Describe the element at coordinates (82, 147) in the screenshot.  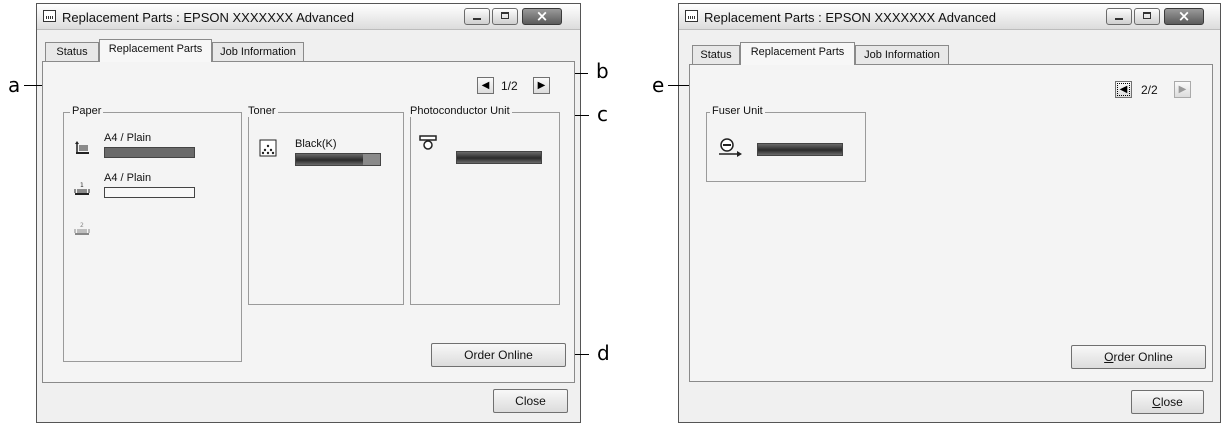
I see `mp-tray-icon` at that location.